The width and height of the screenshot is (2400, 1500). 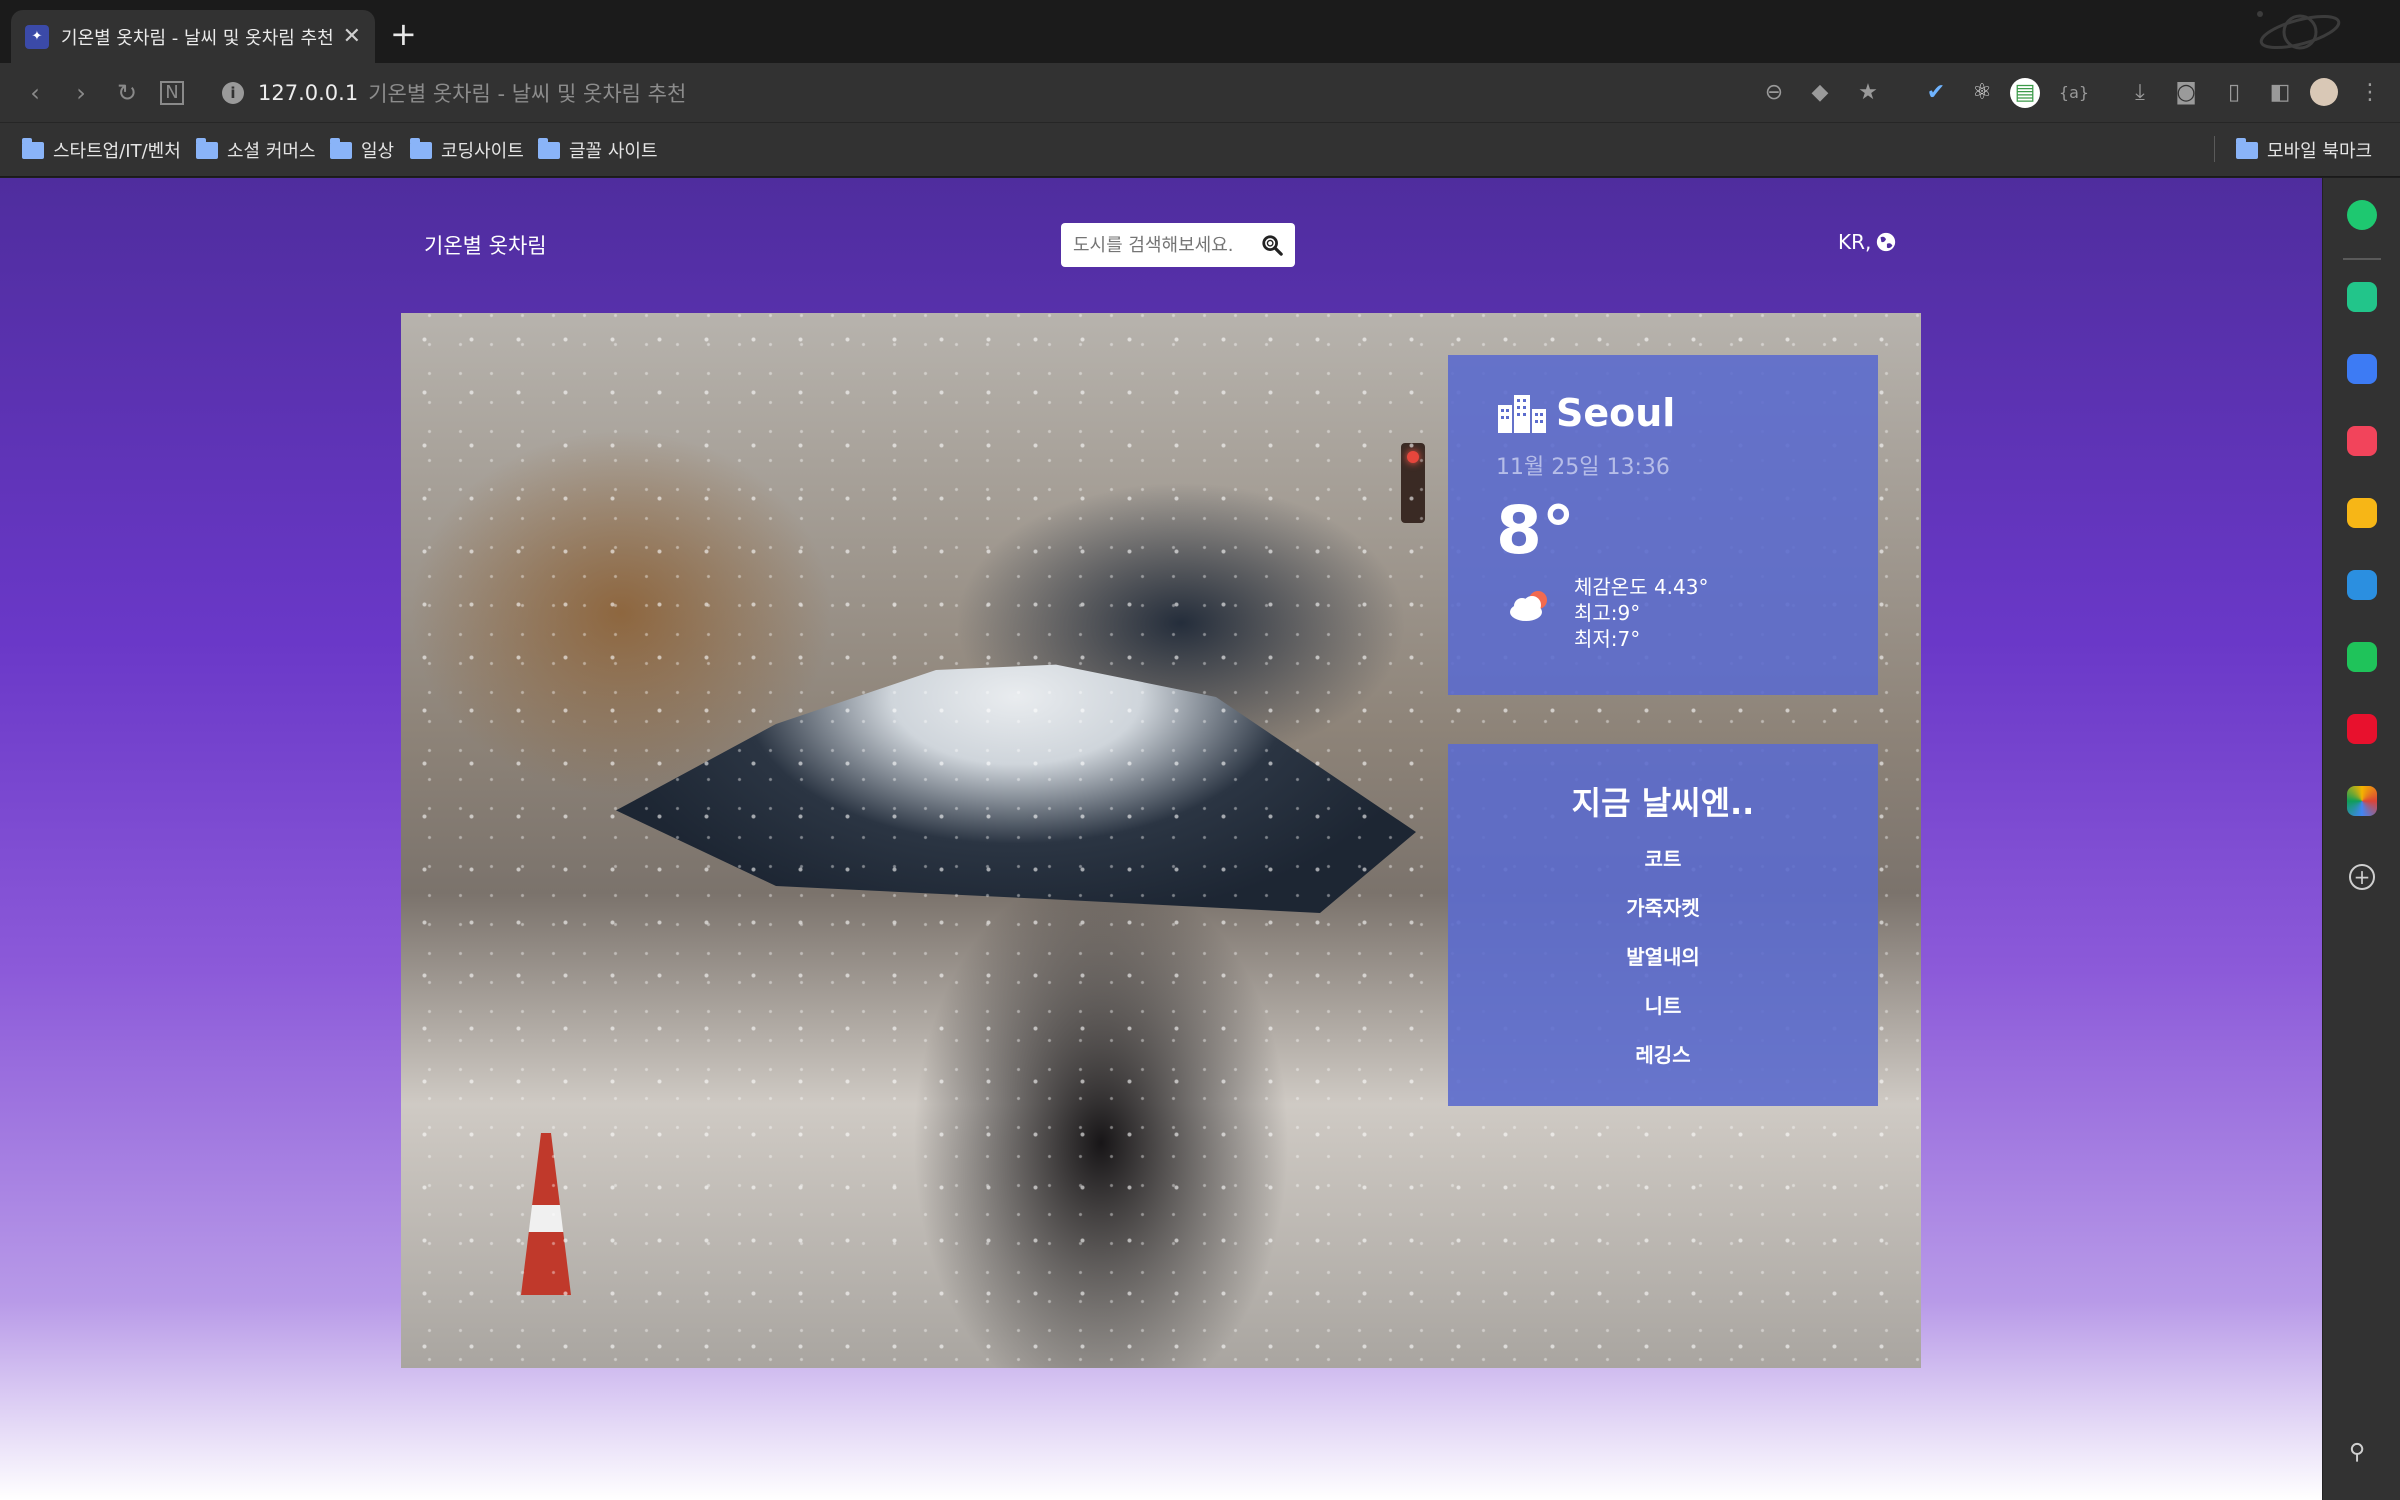 I want to click on download-icon: ⤓, so click(x=2140, y=93).